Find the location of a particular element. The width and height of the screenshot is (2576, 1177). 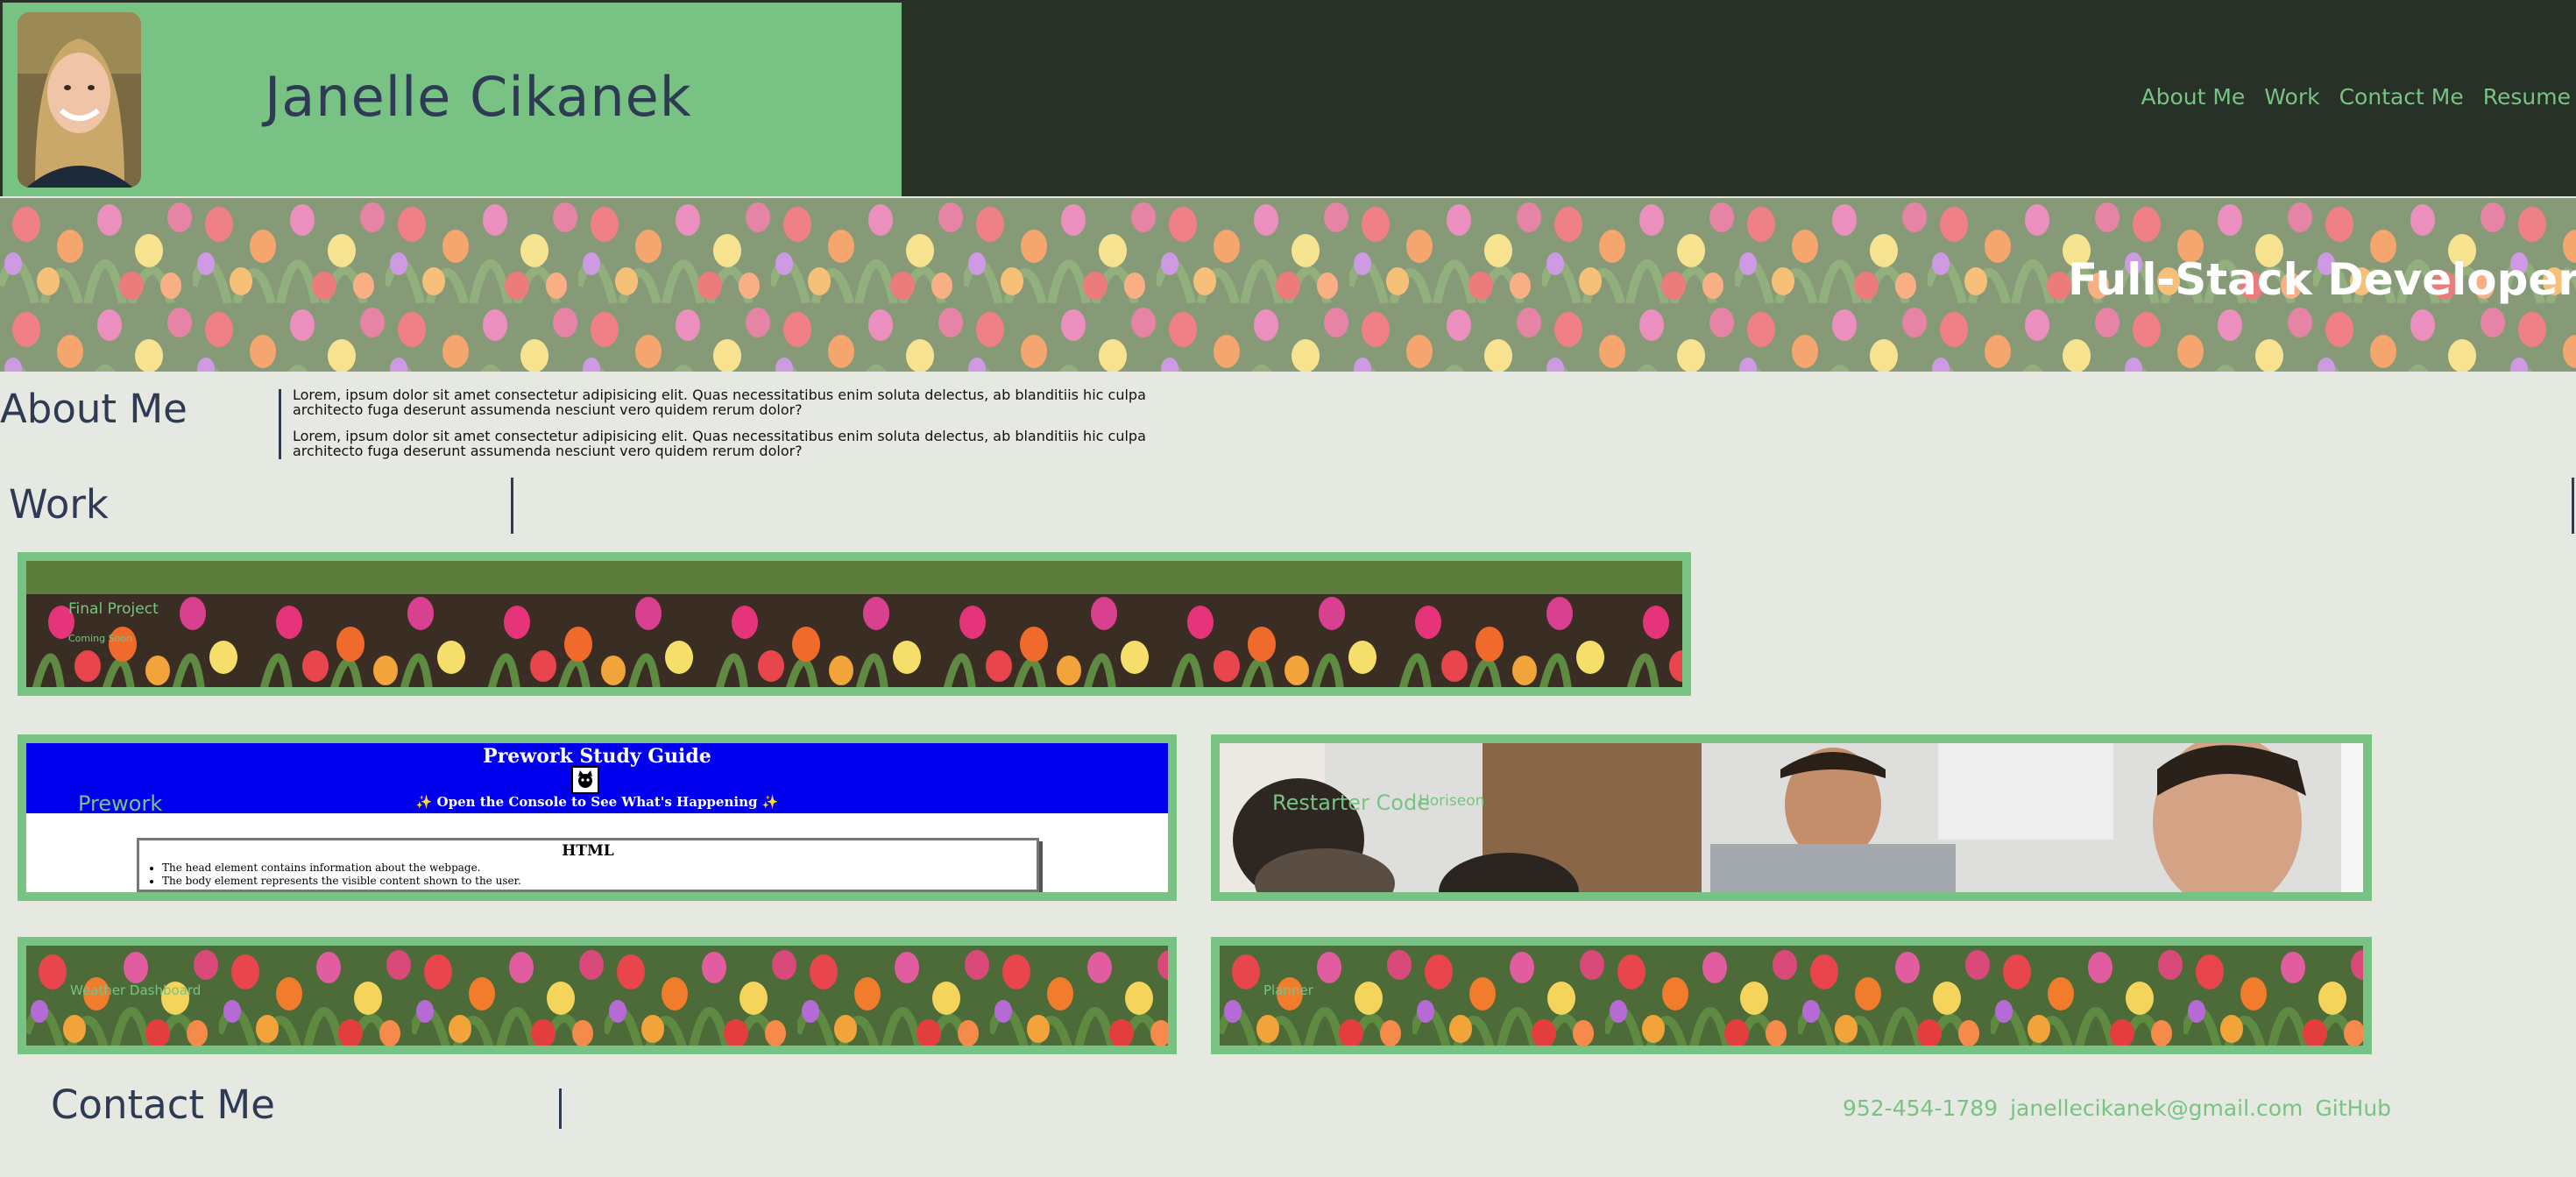

project-title: Restarter Code is located at coordinates (1351, 803).